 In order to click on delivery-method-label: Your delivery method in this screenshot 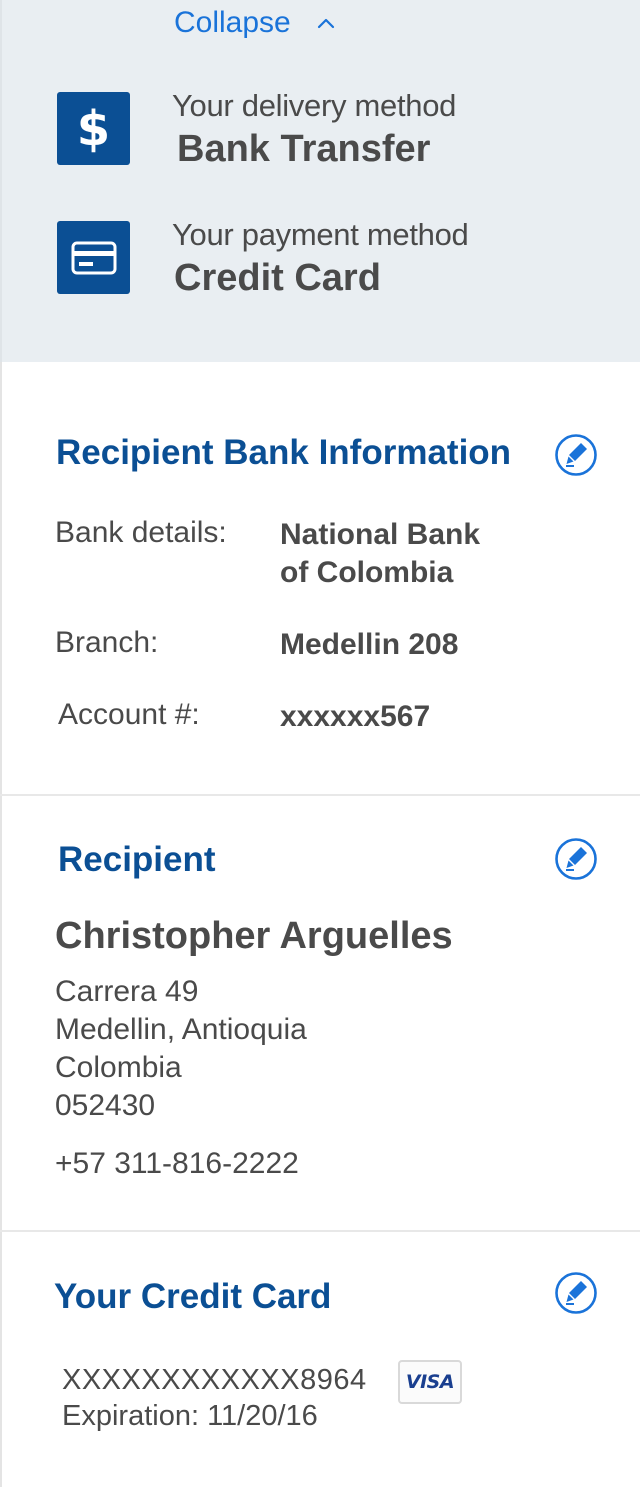, I will do `click(314, 105)`.